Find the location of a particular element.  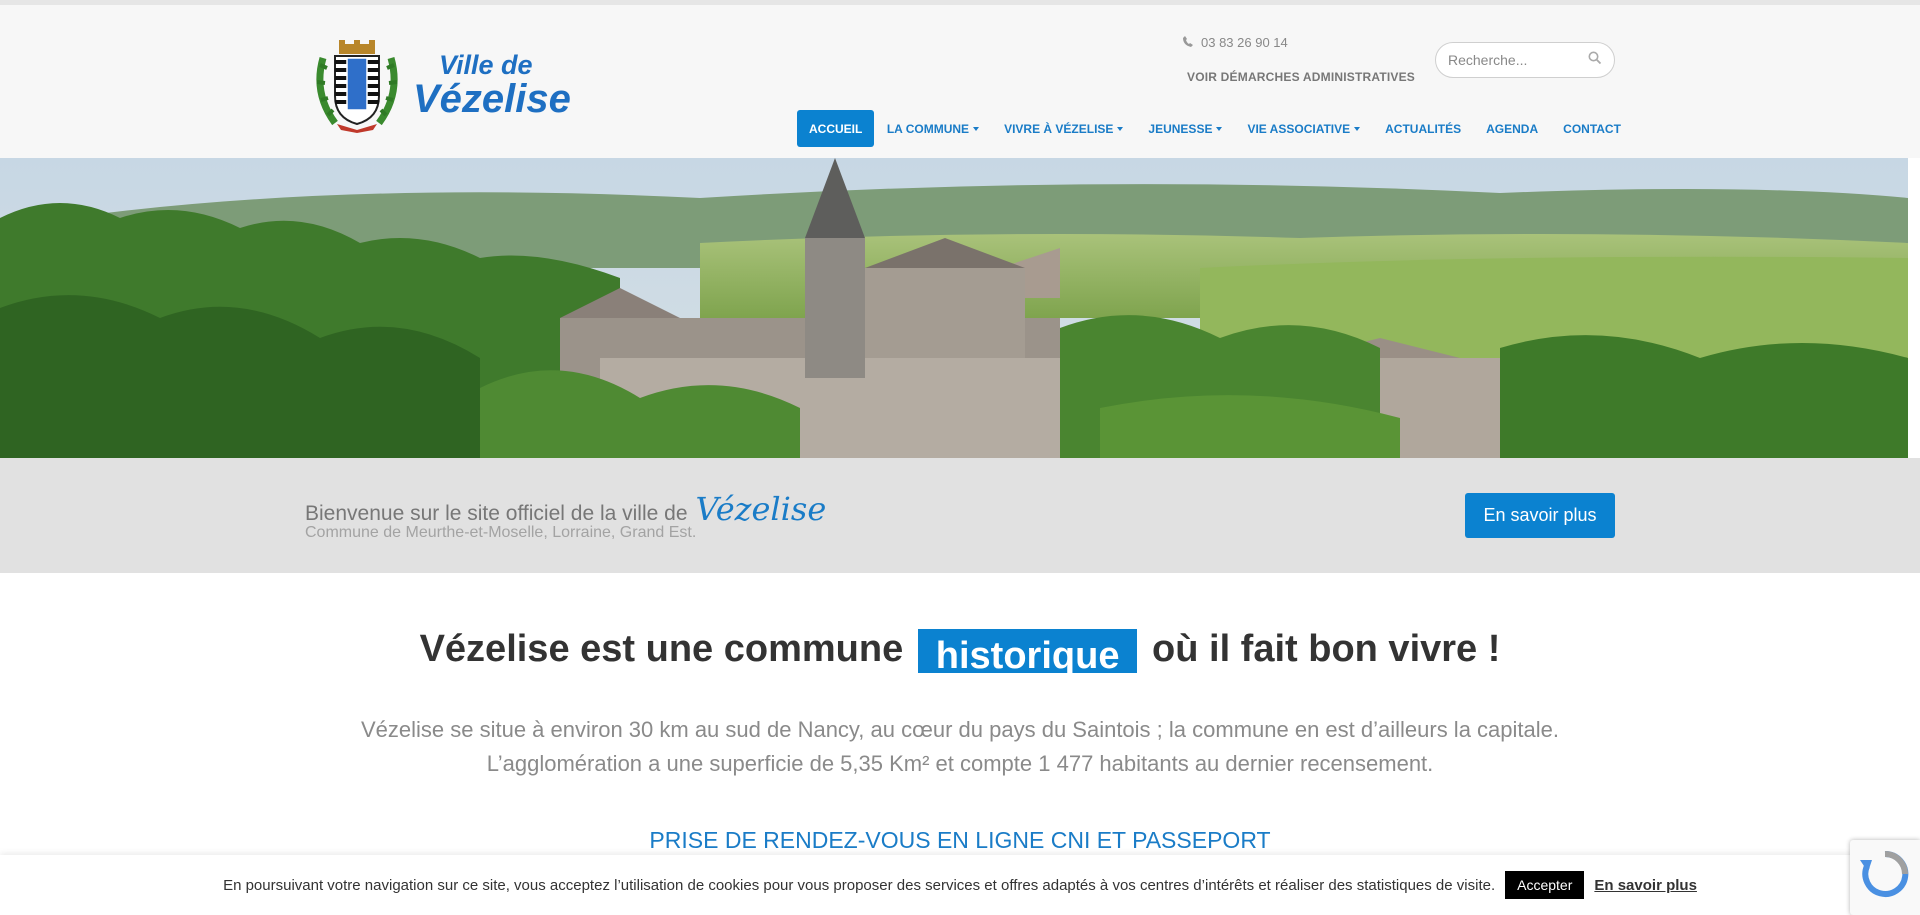

coat-of-arms-icon is located at coordinates (357, 85).